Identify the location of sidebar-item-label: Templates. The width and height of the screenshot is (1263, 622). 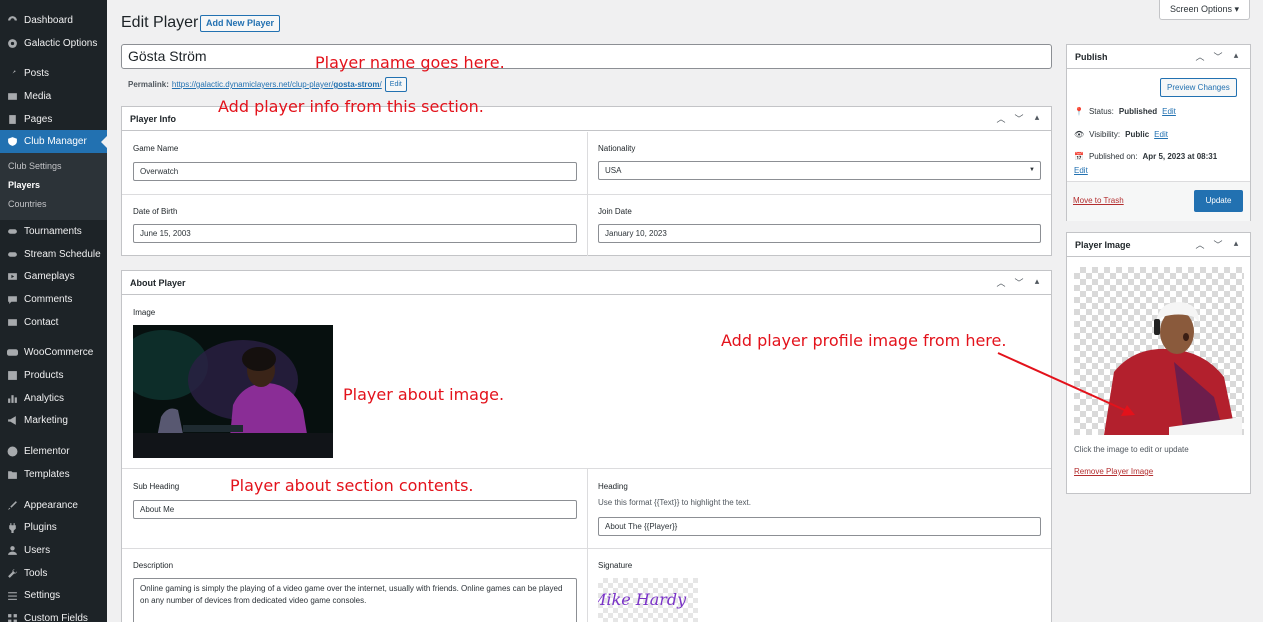
(47, 474).